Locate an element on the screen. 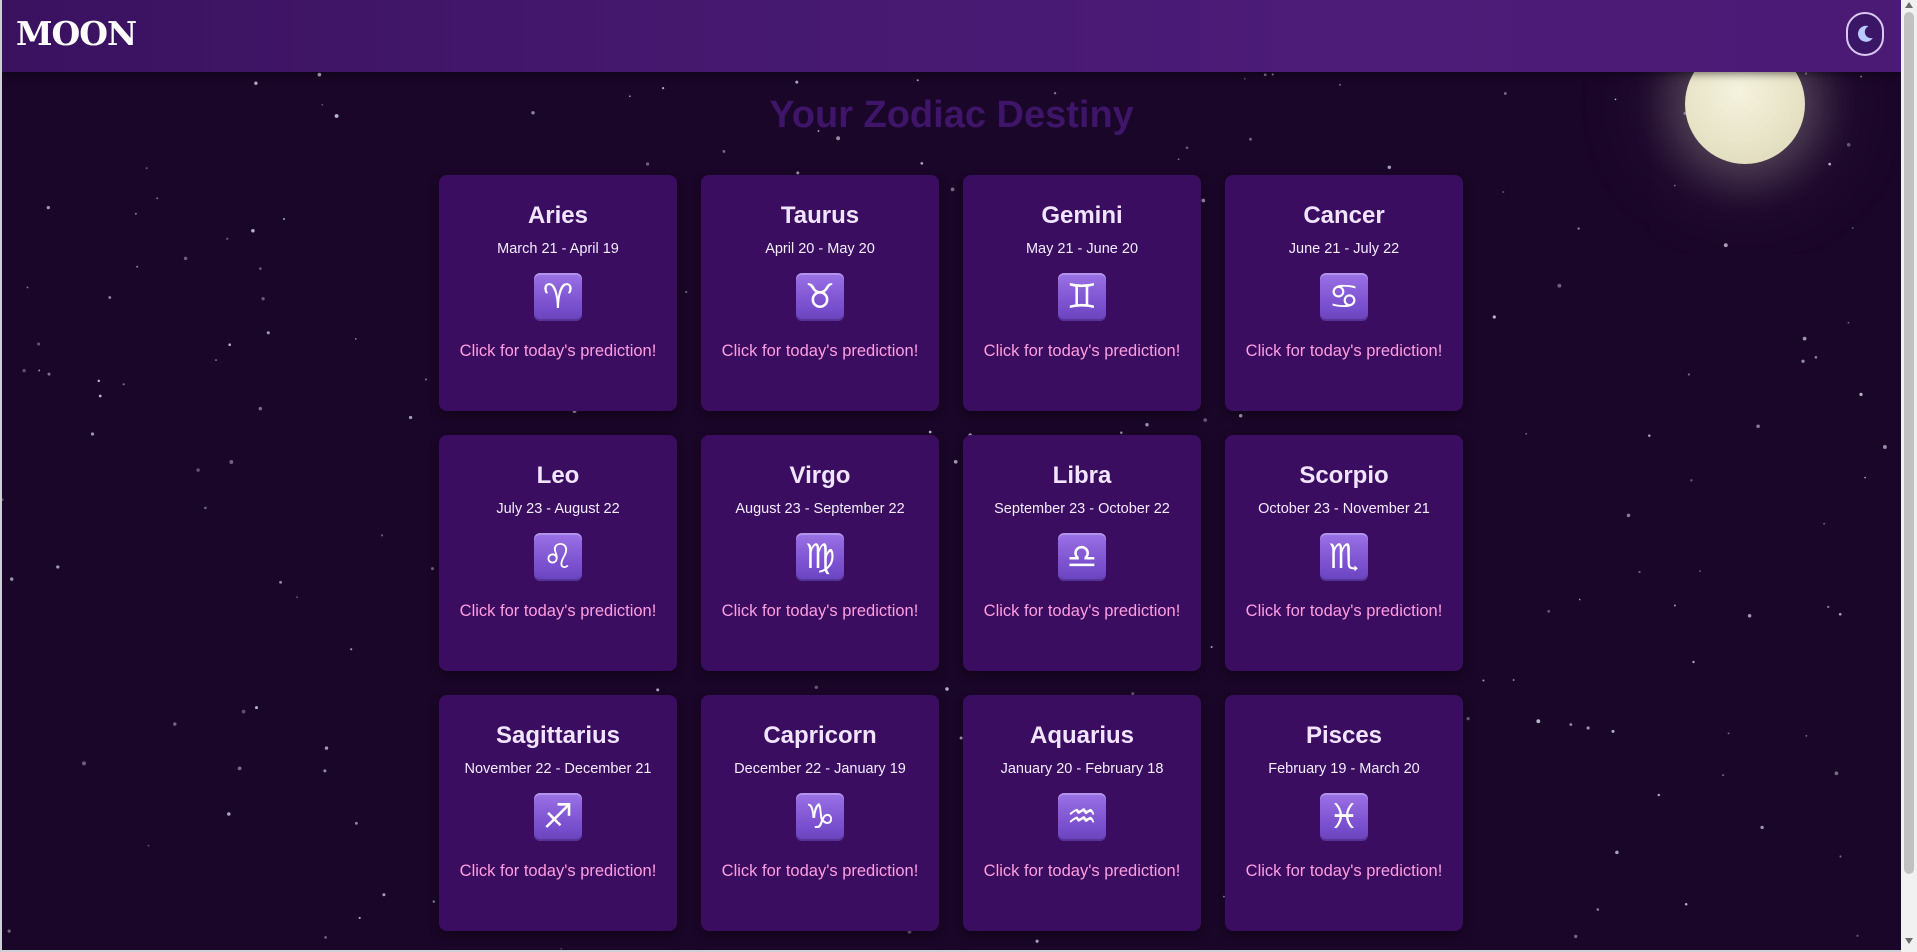 The image size is (1917, 952). card-date-range: August 23 - September 22 is located at coordinates (820, 509).